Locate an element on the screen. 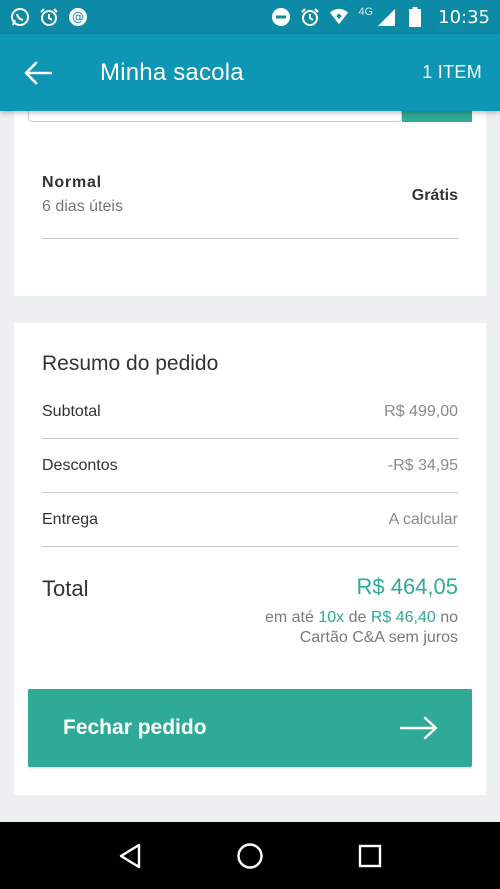 This screenshot has width=500, height=889. total-label: Total is located at coordinates (65, 588).